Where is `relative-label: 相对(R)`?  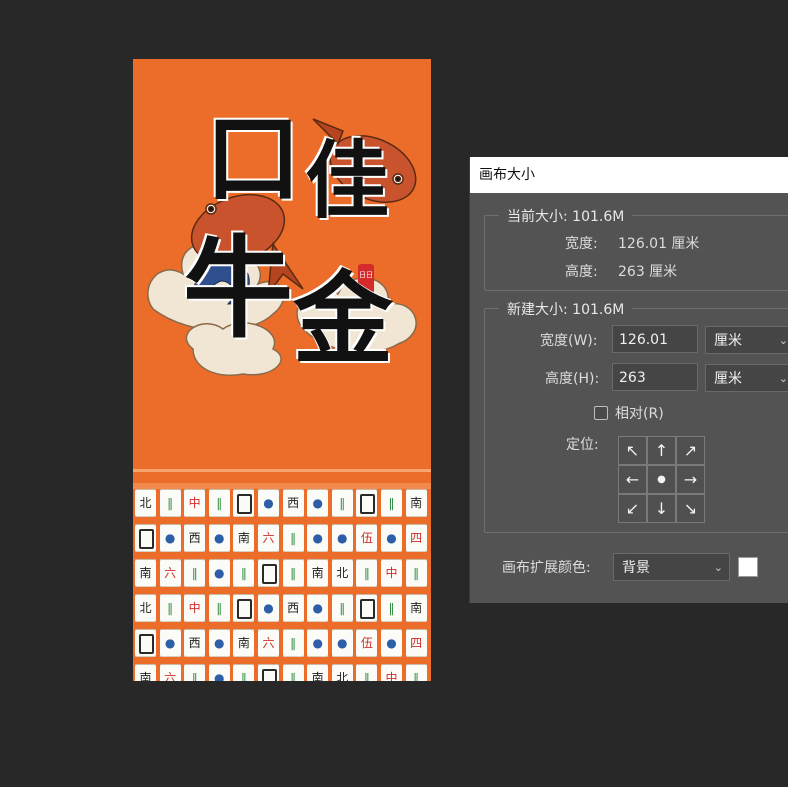
relative-label: 相对(R) is located at coordinates (639, 413).